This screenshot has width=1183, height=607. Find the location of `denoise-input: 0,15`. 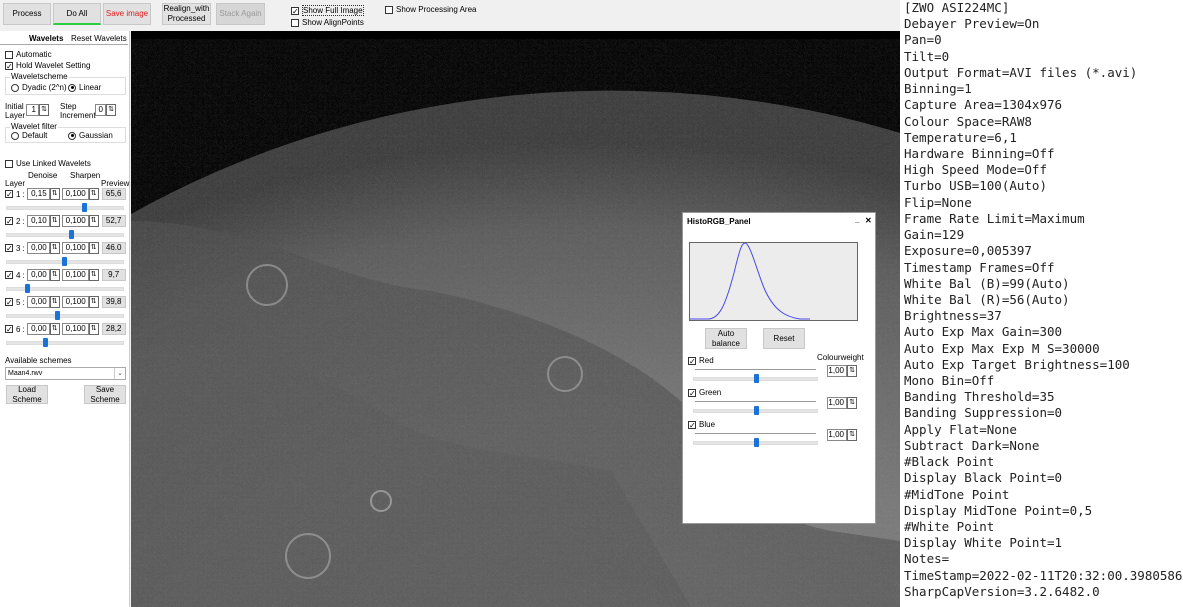

denoise-input: 0,15 is located at coordinates (38, 194).